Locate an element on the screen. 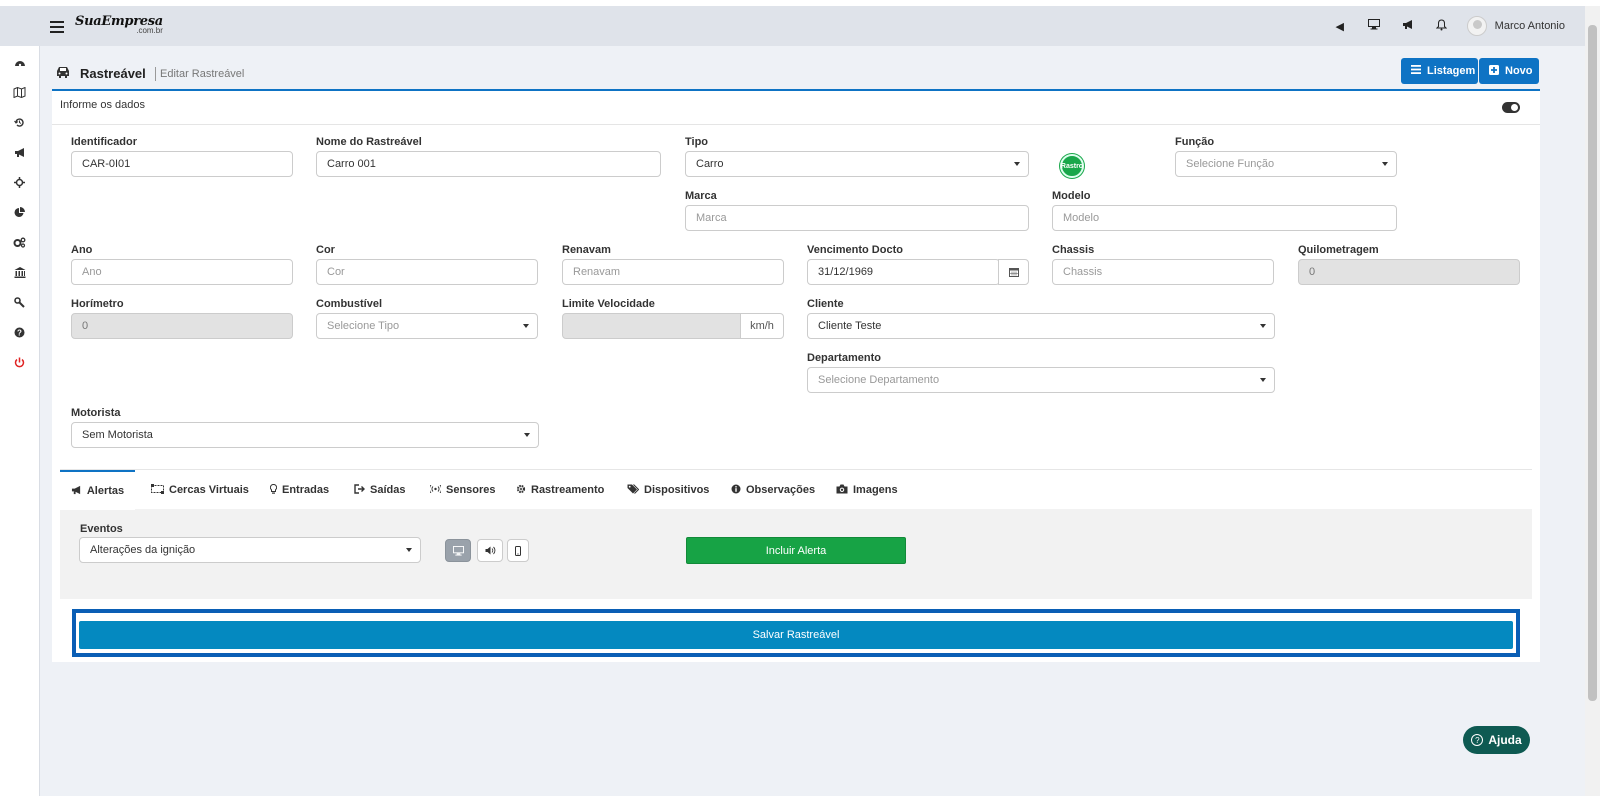 The width and height of the screenshot is (1600, 796). departamento-field: Departamento Selecione Departamento is located at coordinates (1041, 372).